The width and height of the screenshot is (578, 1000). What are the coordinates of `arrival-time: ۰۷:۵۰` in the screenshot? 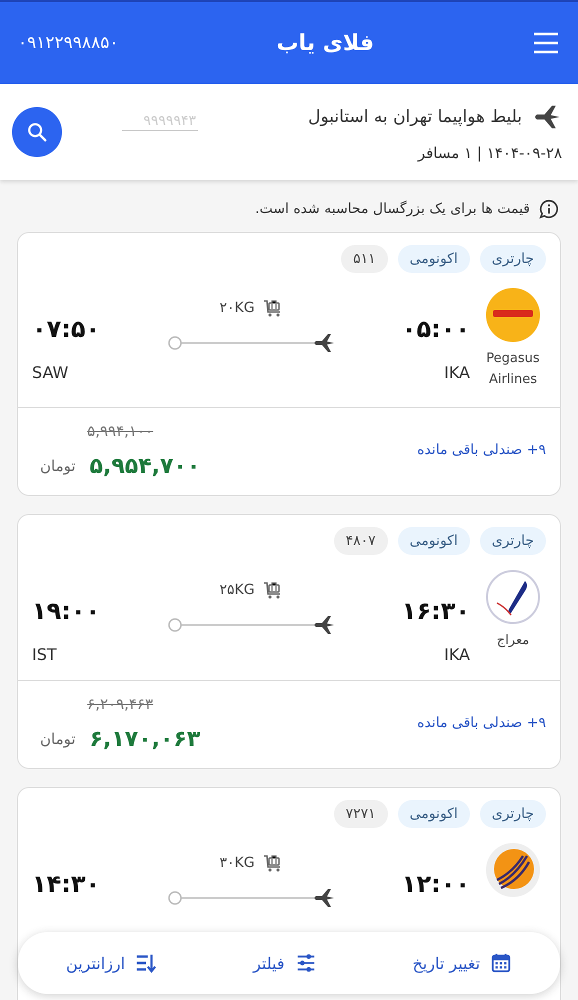 It's located at (66, 329).